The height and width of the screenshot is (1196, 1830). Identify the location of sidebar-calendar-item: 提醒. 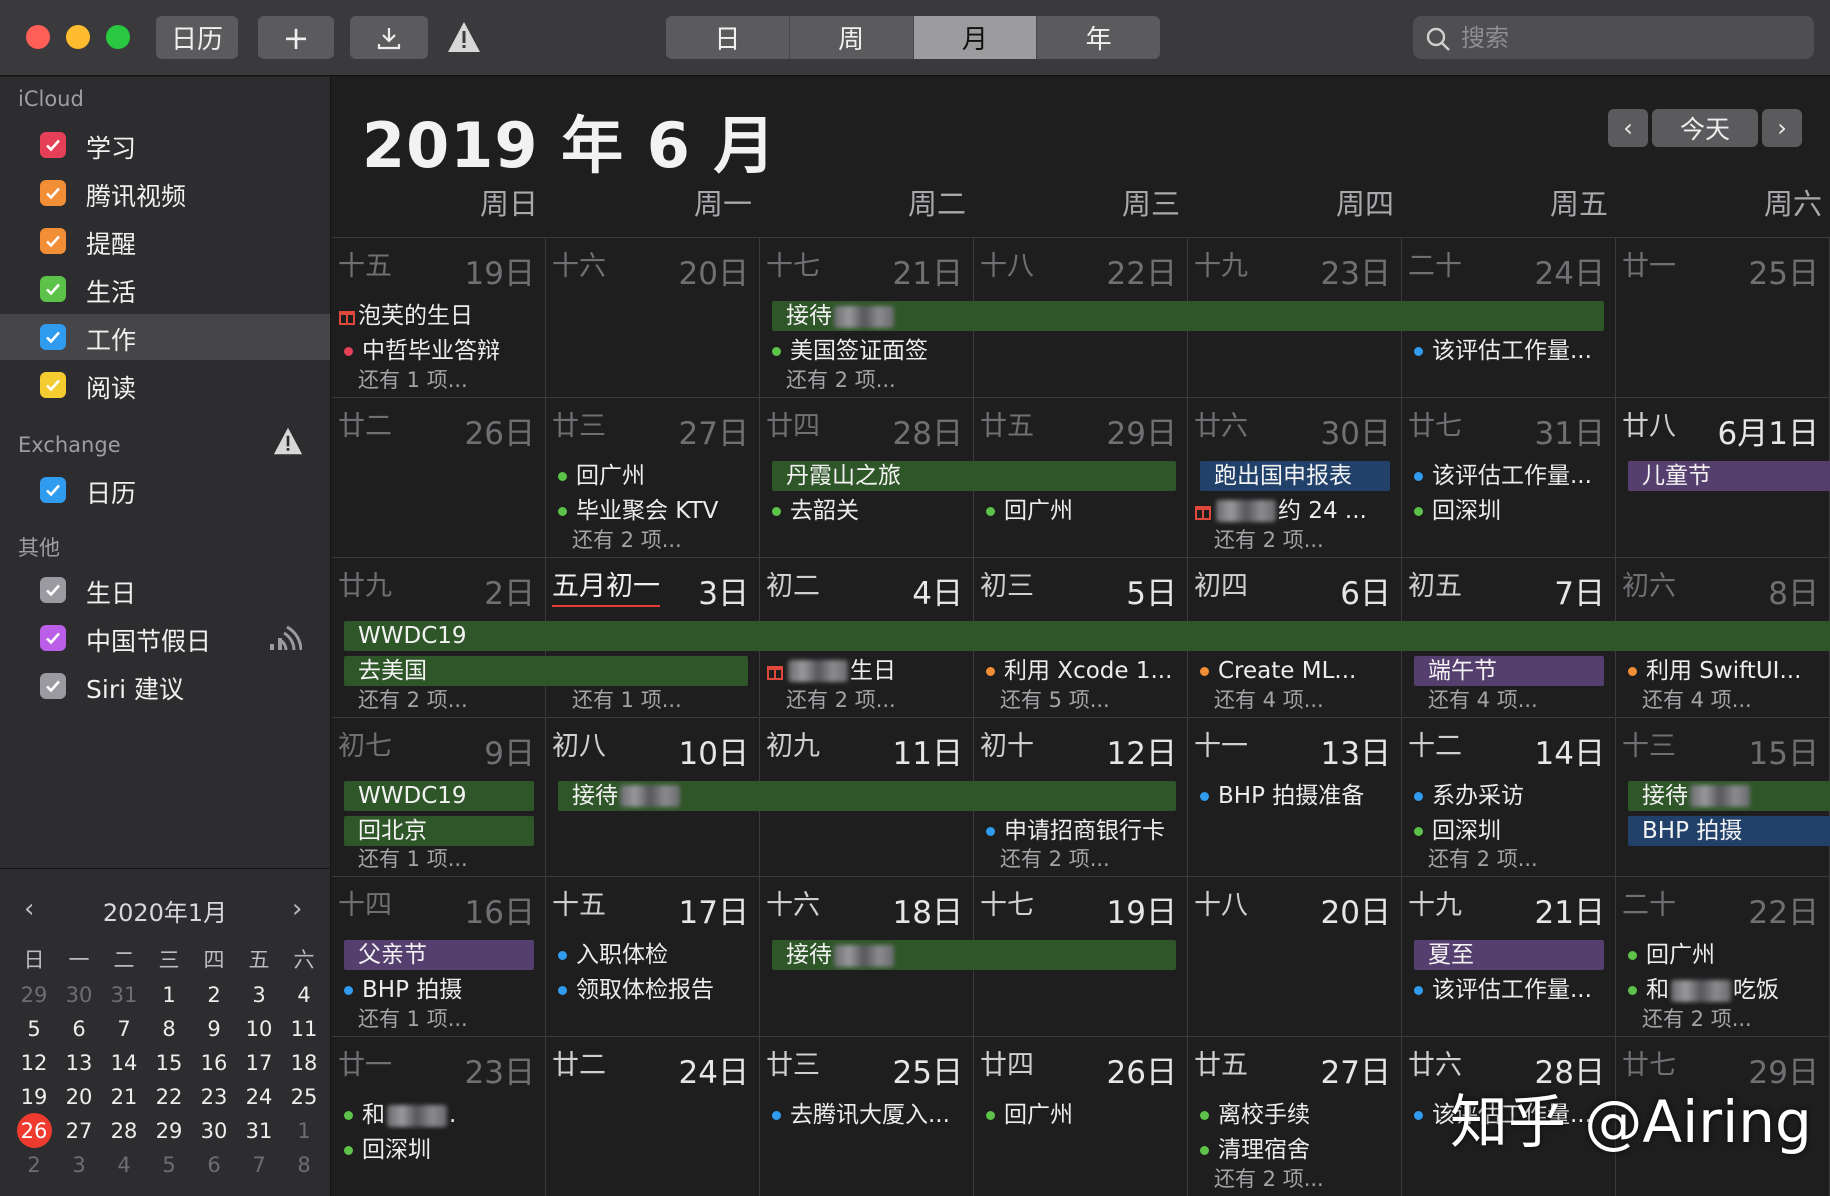
(165, 241).